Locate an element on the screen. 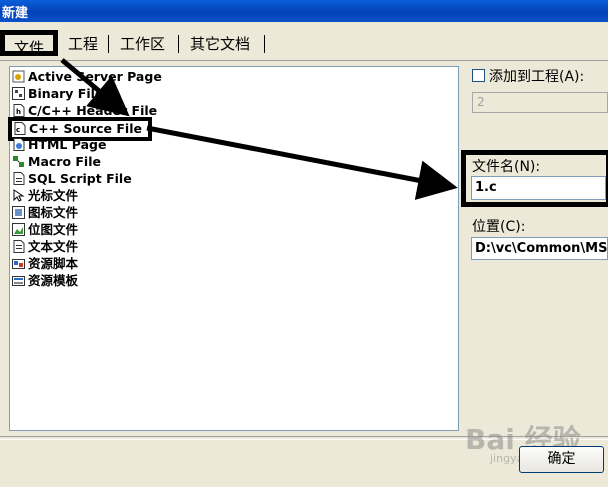  list-item: 位图文件 is located at coordinates (45, 229).